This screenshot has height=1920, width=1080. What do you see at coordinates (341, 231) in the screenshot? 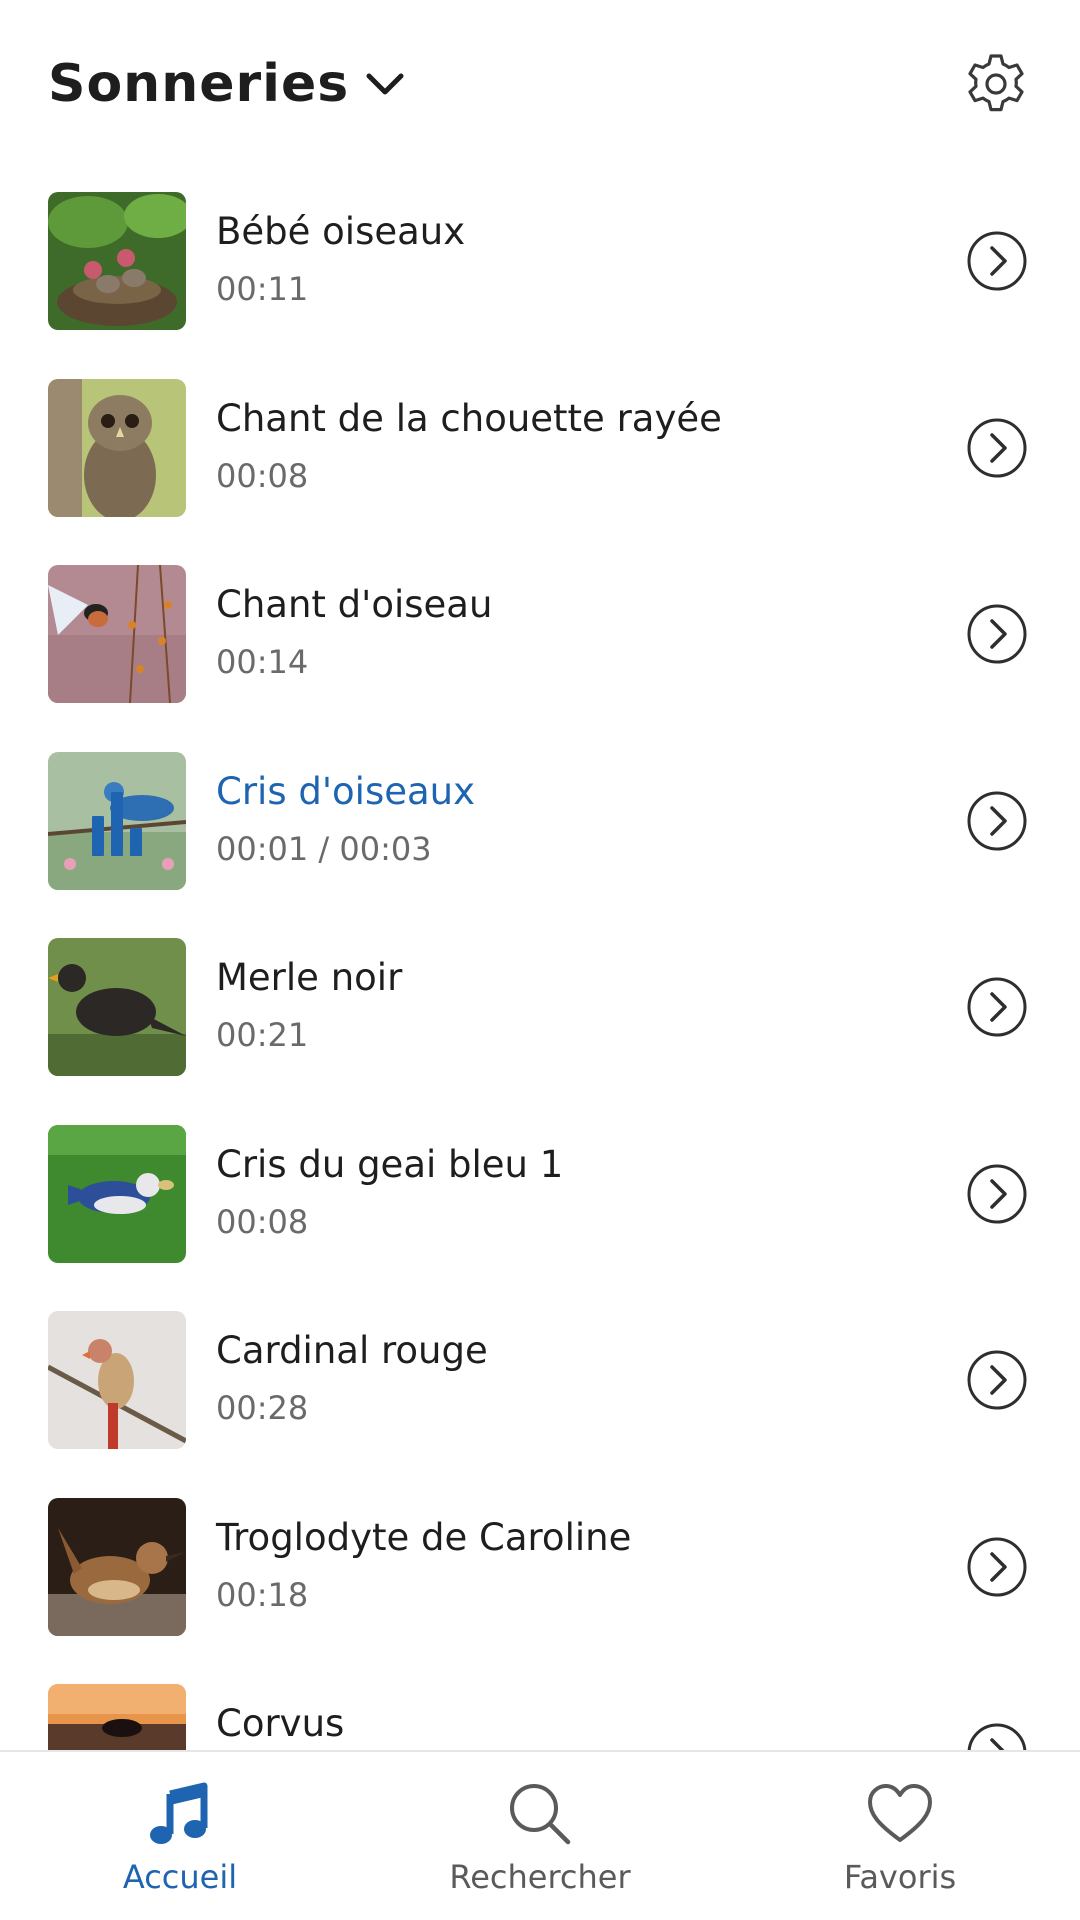
I see `ringtone-title: Bébé oiseaux` at bounding box center [341, 231].